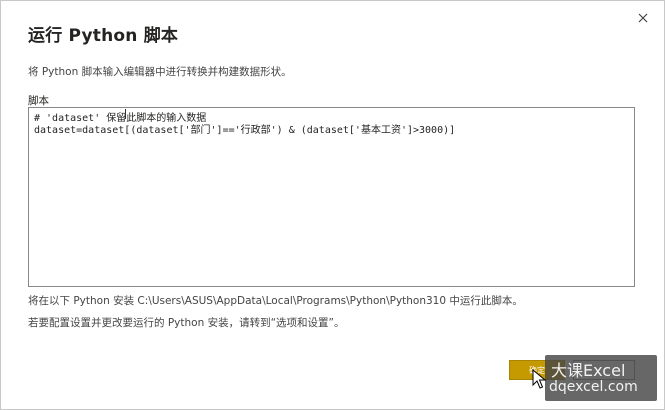  I want to click on code-line-comment: # 'dataset' 保留此脚本的输入数据, so click(120, 118).